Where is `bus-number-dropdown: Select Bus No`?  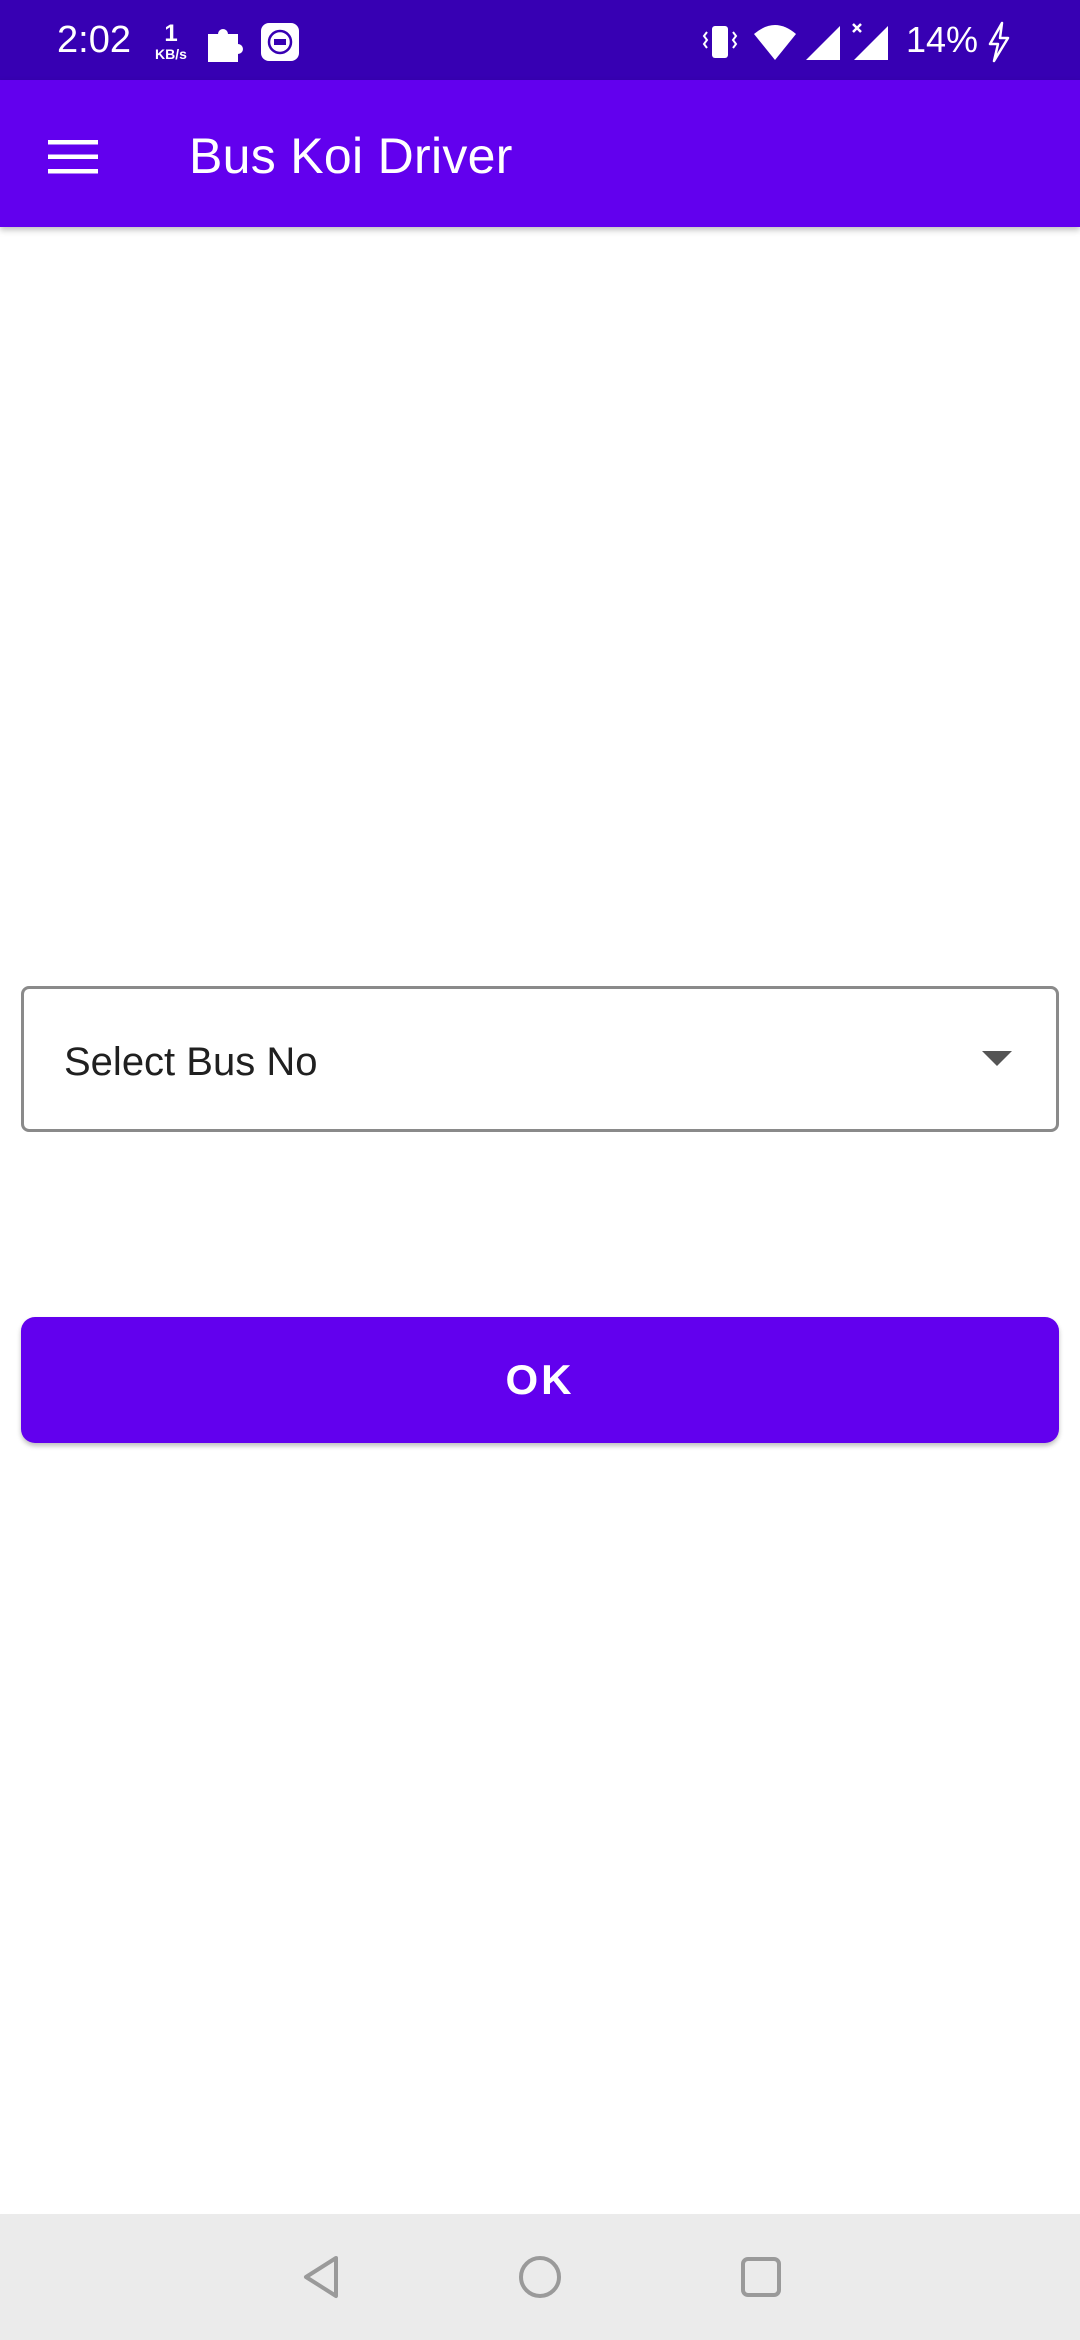
bus-number-dropdown: Select Bus No is located at coordinates (540, 1059).